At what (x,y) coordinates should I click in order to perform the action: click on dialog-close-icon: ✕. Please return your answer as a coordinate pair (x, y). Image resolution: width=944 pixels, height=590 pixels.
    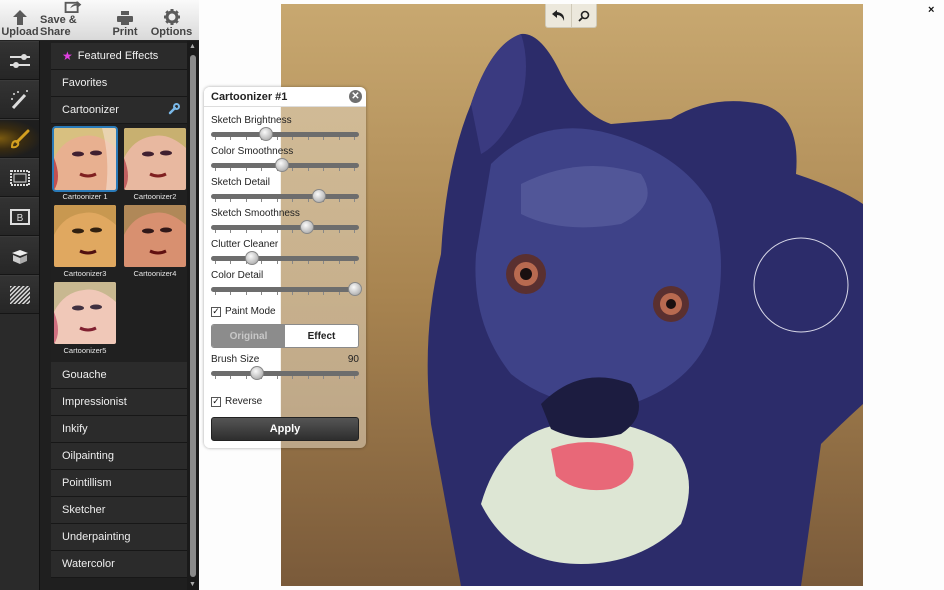
    Looking at the image, I should click on (355, 96).